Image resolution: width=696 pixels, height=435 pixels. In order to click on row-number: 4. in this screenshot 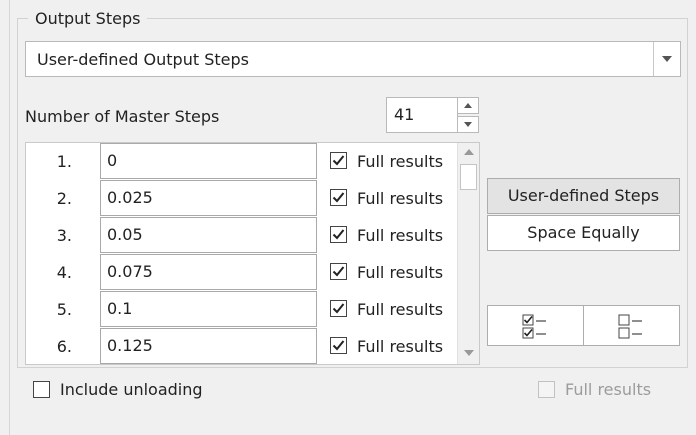, I will do `click(64, 272)`.